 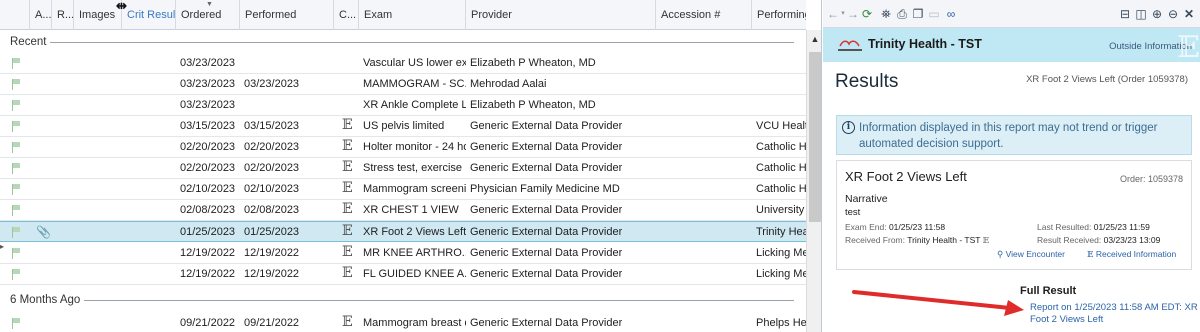 I want to click on panel-toolbar: ← ▾ → ⟳ ⛯ ⎙ ❐ ▭ ∞ ⊟ ◫ ⊕ ⊖ ✕, so click(x=1011, y=14).